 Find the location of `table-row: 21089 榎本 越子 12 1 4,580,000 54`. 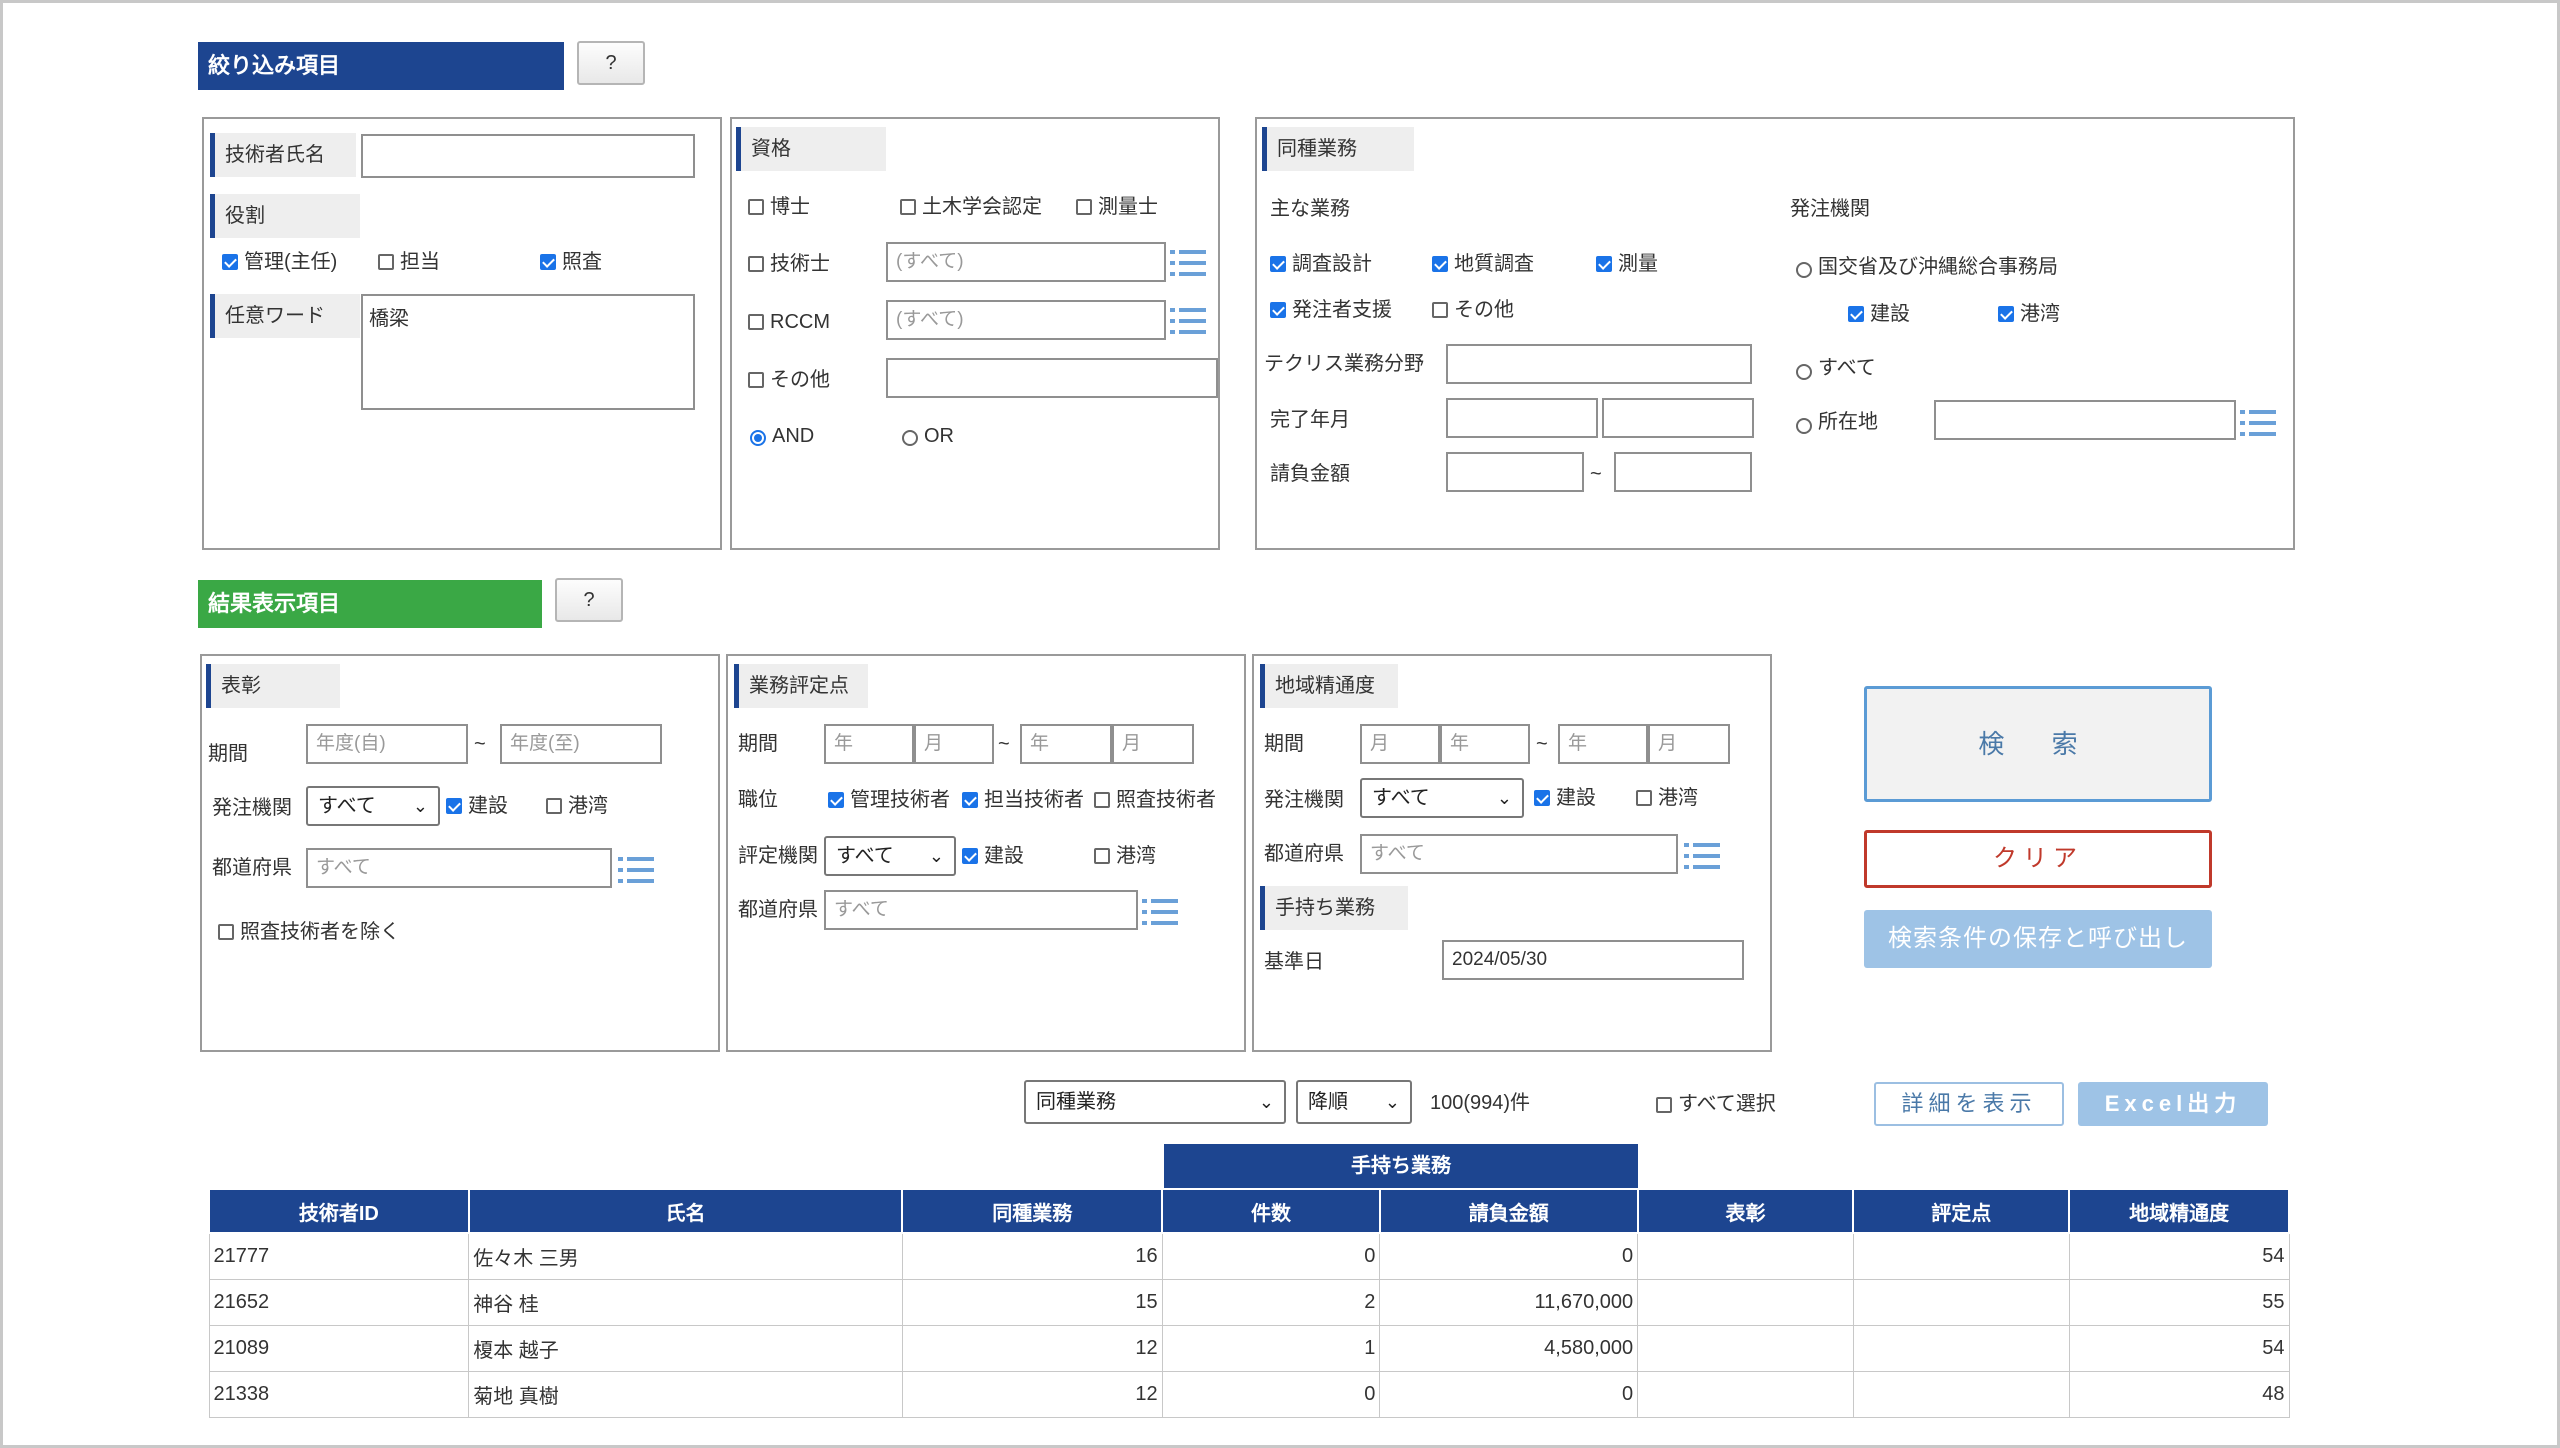

table-row: 21089 榎本 越子 12 1 4,580,000 54 is located at coordinates (1249, 1348).